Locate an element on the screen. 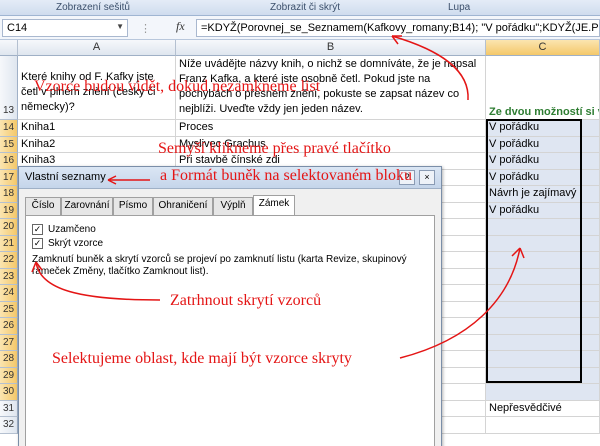 This screenshot has width=600, height=446. row-header-22: 22 is located at coordinates (9, 260).